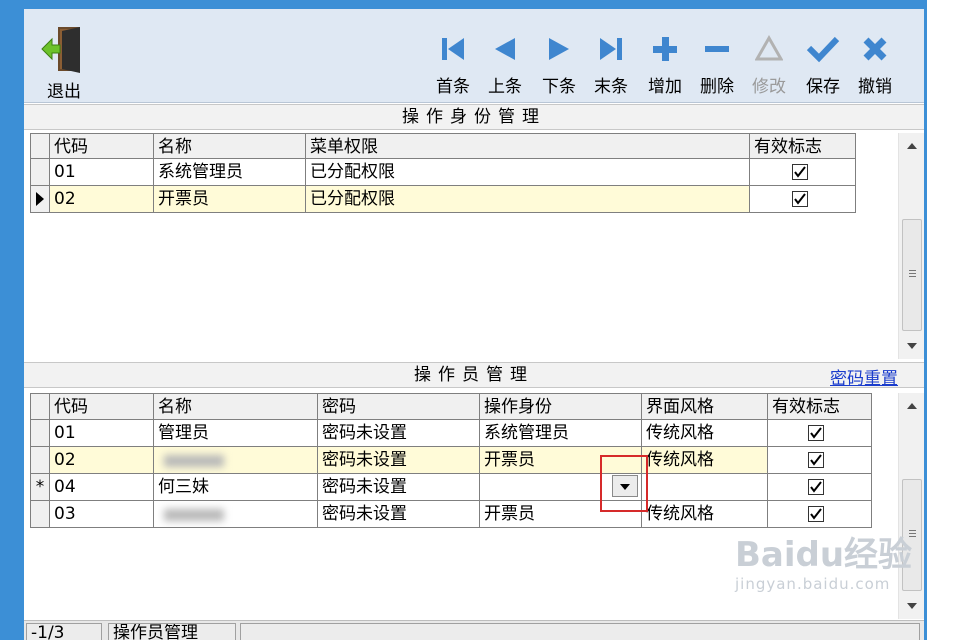 The height and width of the screenshot is (640, 960). What do you see at coordinates (717, 87) in the screenshot?
I see `delete-label: 删除` at bounding box center [717, 87].